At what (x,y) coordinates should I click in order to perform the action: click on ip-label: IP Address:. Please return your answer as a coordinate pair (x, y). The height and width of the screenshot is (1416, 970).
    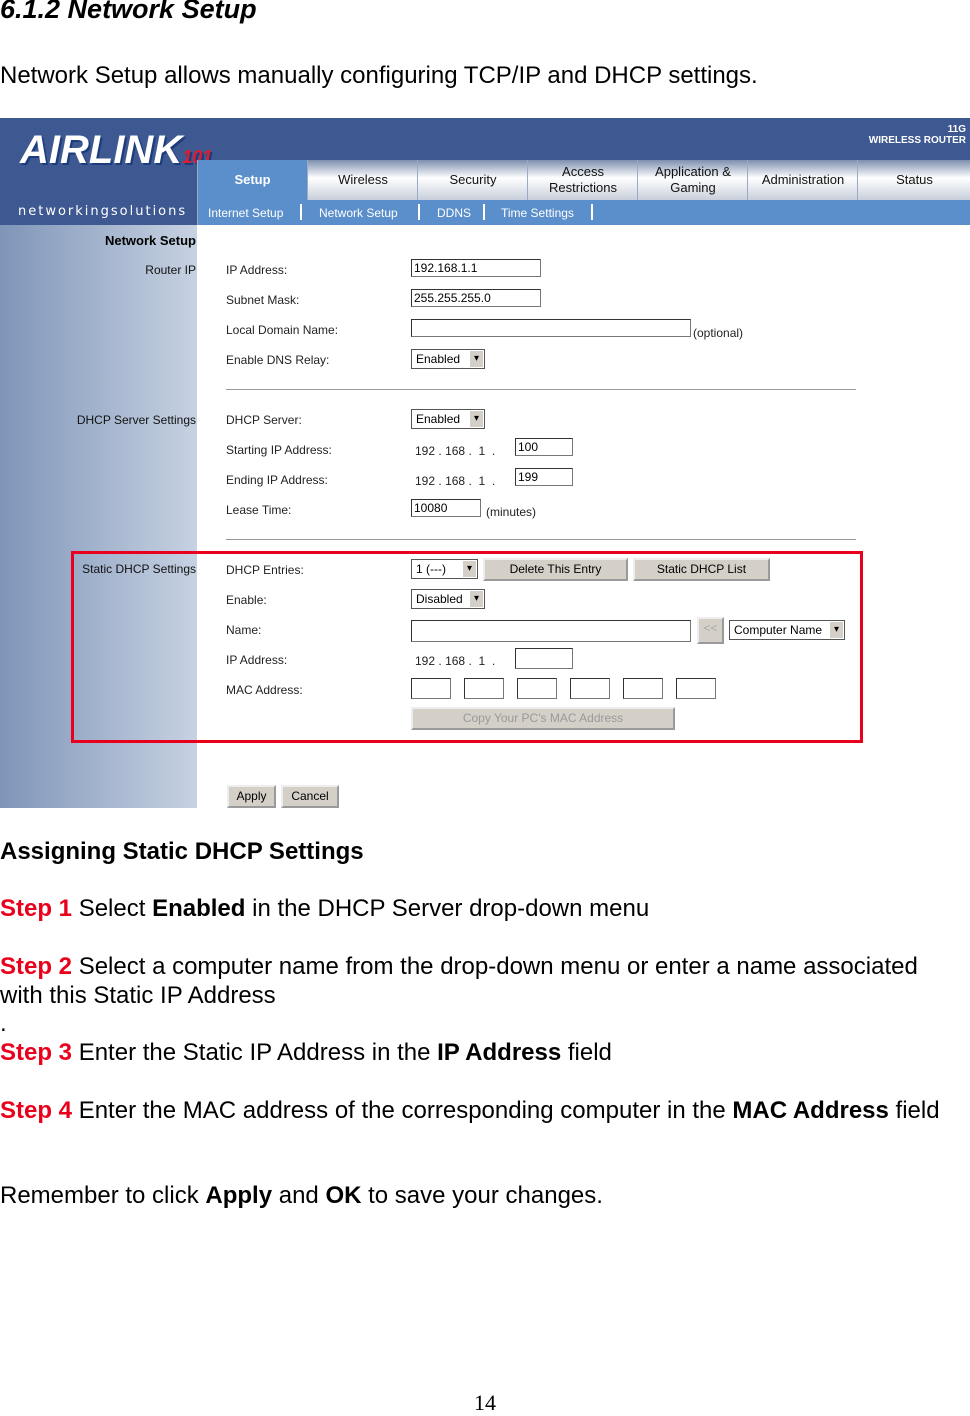
    Looking at the image, I should click on (257, 270).